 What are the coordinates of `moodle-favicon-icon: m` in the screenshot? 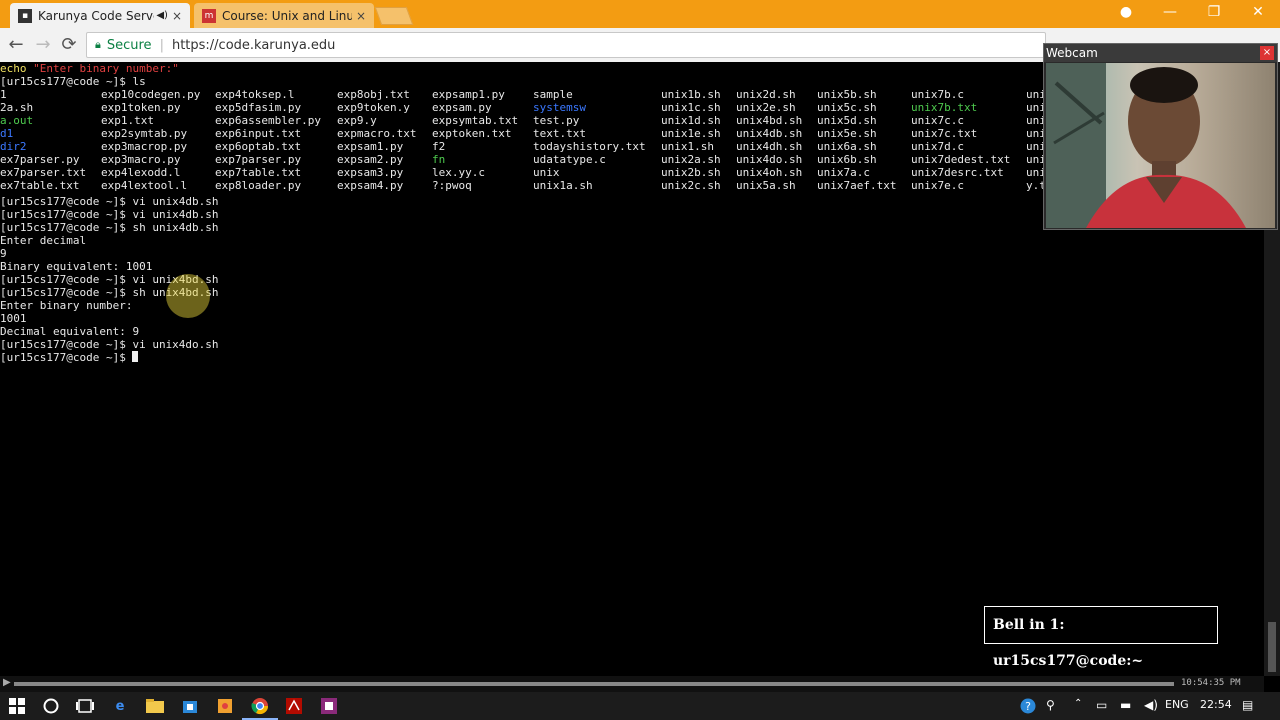 It's located at (209, 15).